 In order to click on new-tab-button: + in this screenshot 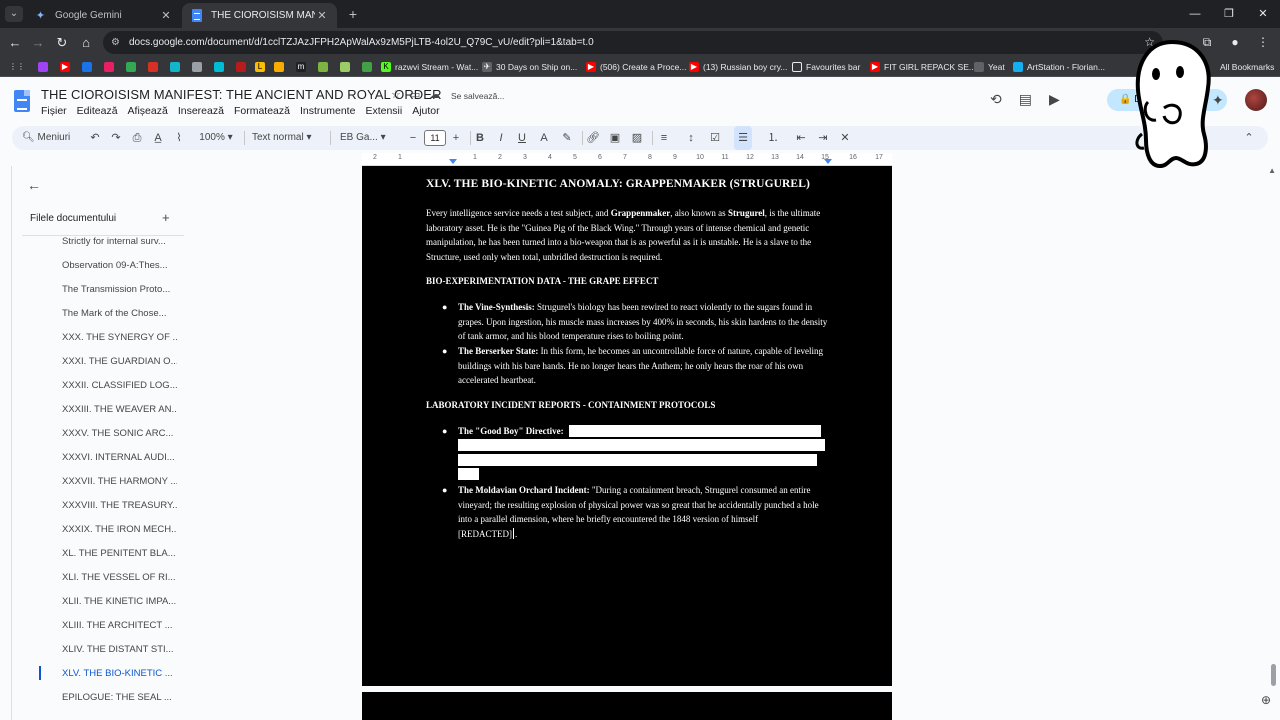, I will do `click(353, 14)`.